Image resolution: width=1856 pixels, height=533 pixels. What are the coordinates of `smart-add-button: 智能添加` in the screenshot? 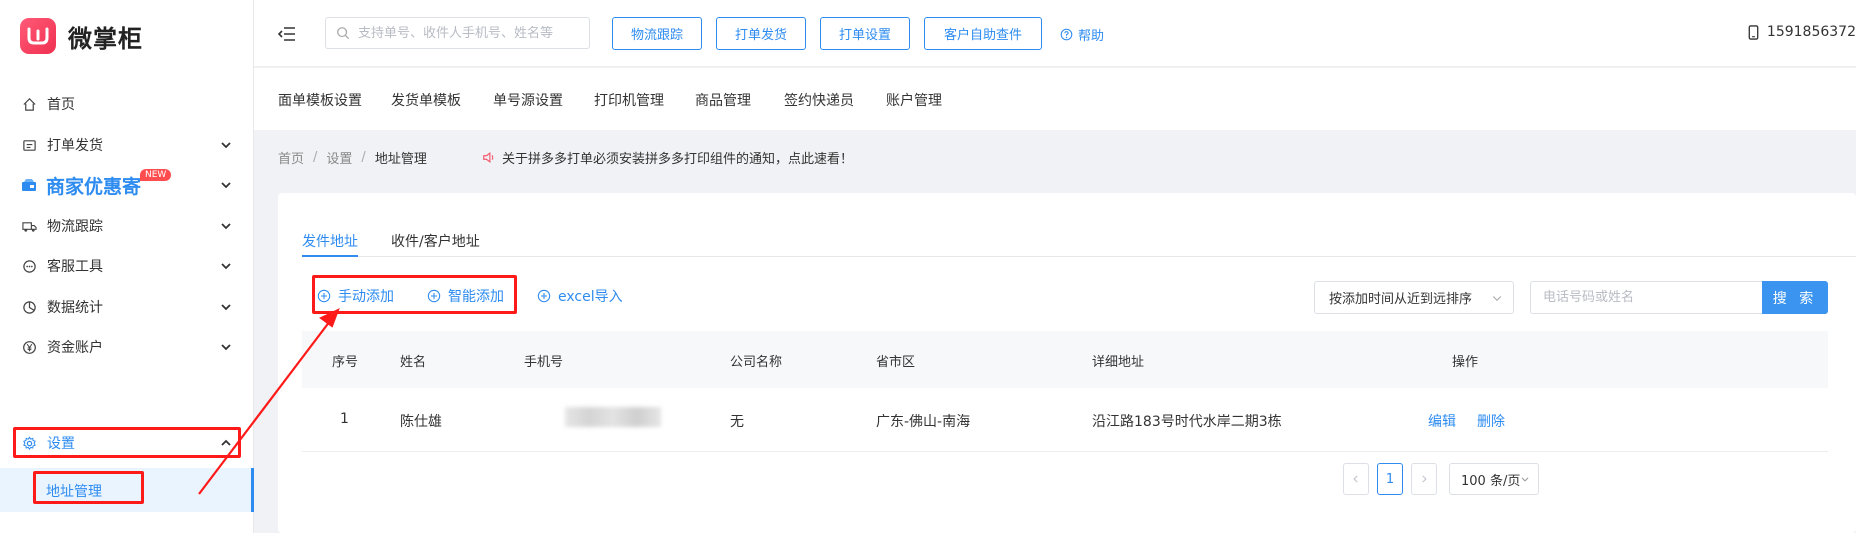 It's located at (465, 296).